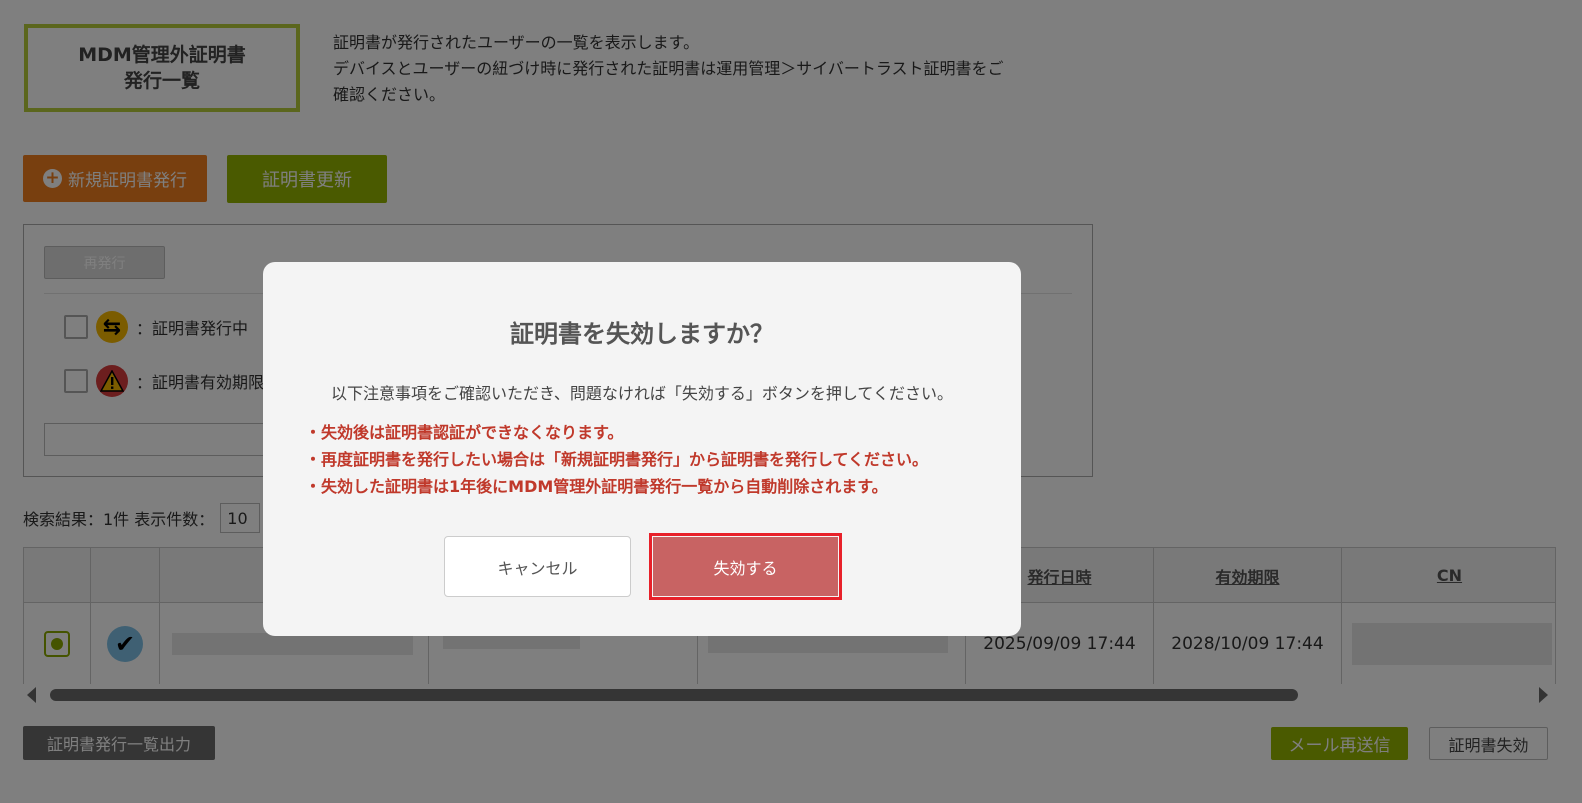  What do you see at coordinates (537, 566) in the screenshot?
I see `cancel-button: キャンセル` at bounding box center [537, 566].